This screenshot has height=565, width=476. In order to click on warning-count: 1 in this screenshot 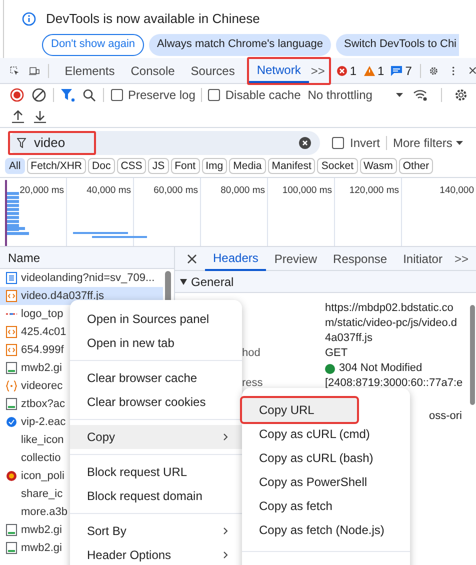, I will do `click(381, 71)`.